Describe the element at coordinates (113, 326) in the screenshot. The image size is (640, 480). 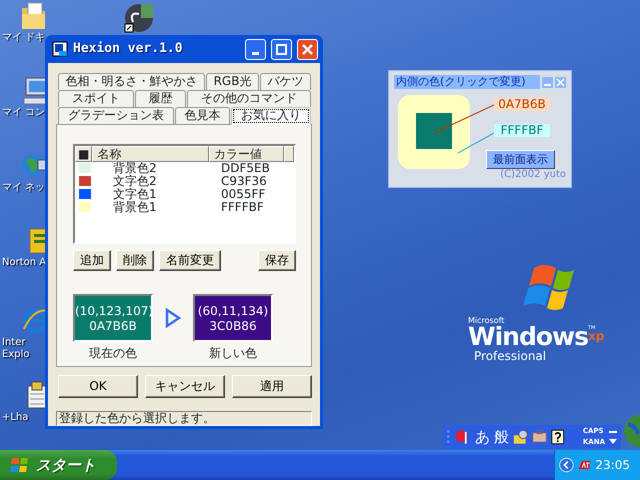
I see `hex-value: 0A7B6B` at that location.